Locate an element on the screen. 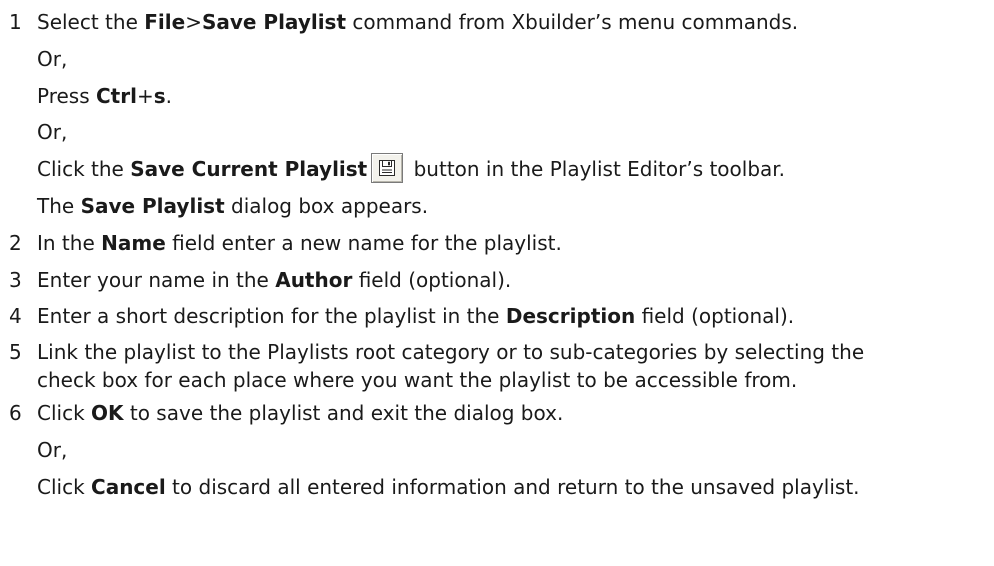 Image resolution: width=994 pixels, height=566 pixels. button-name-ok: OK is located at coordinates (107, 413).